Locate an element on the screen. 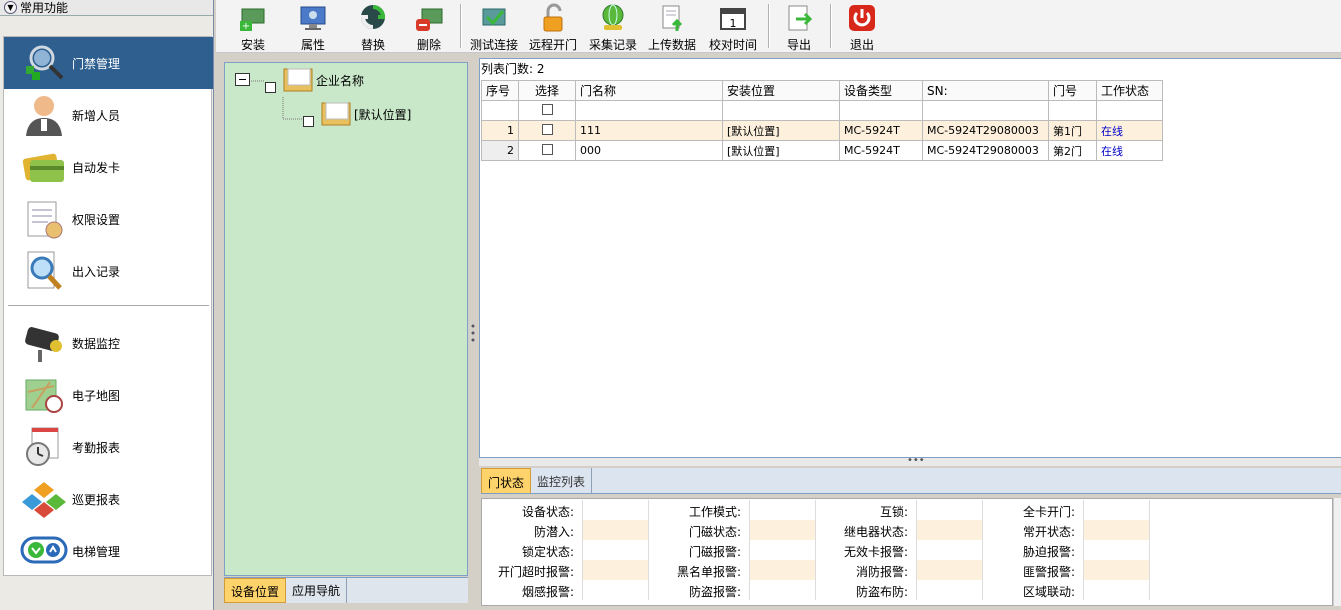 Image resolution: width=1341 pixels, height=610 pixels. nav-divider is located at coordinates (108, 306).